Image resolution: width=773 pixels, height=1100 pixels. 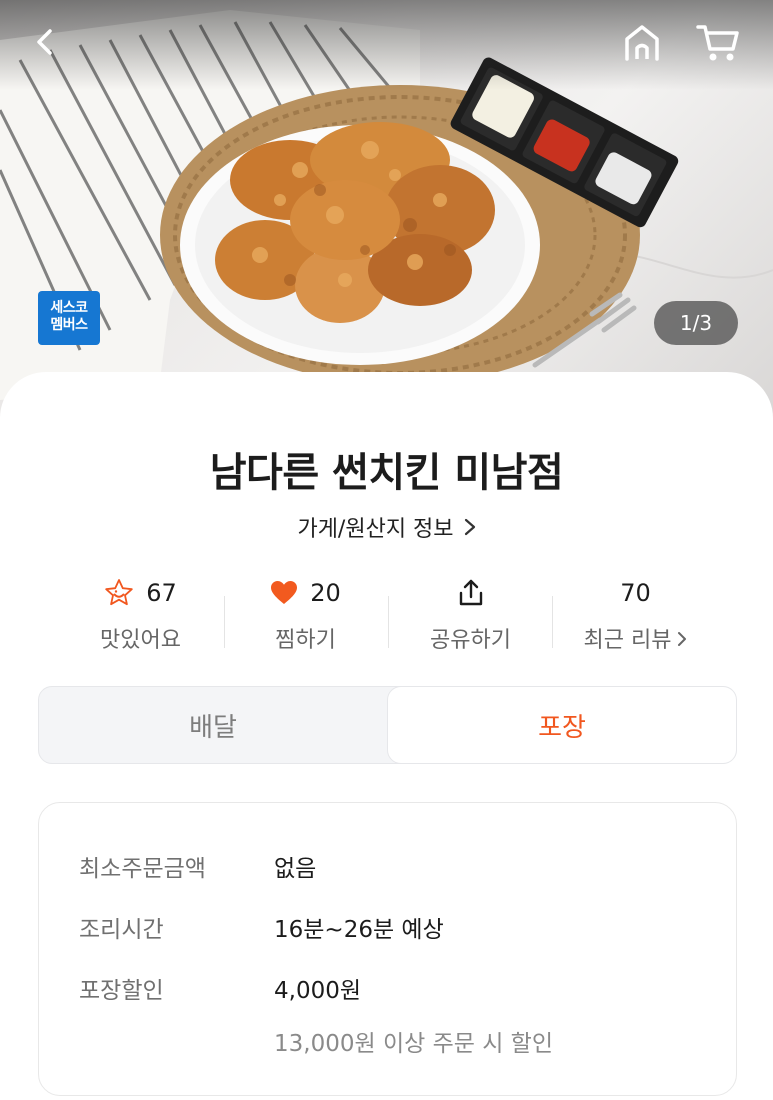 I want to click on min-order-row: 최소주문금액 없음, so click(x=197, y=866).